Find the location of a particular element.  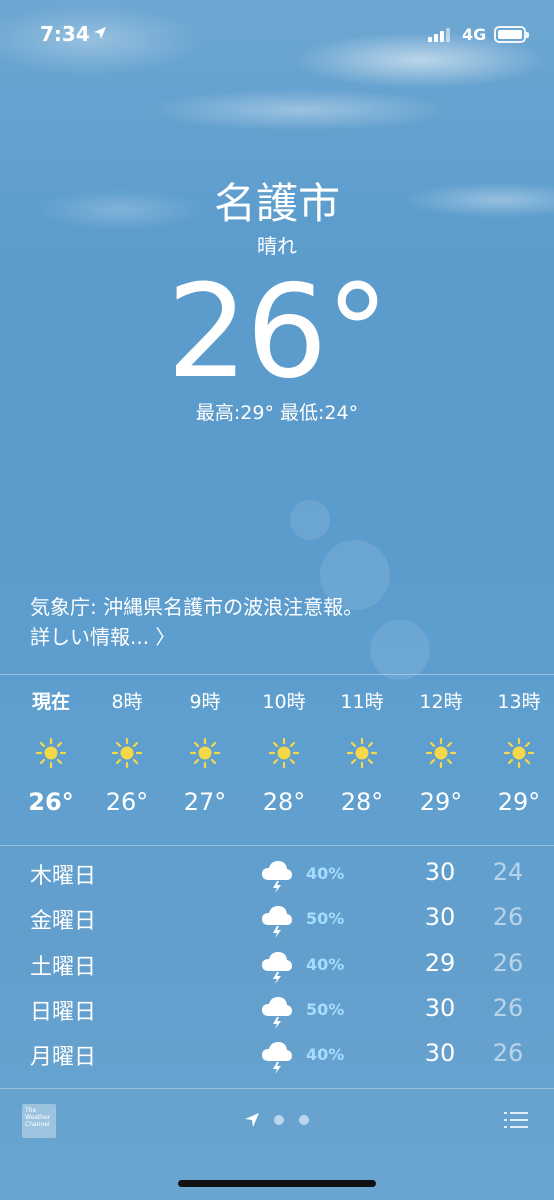

status-time: 7:34 is located at coordinates (65, 34).